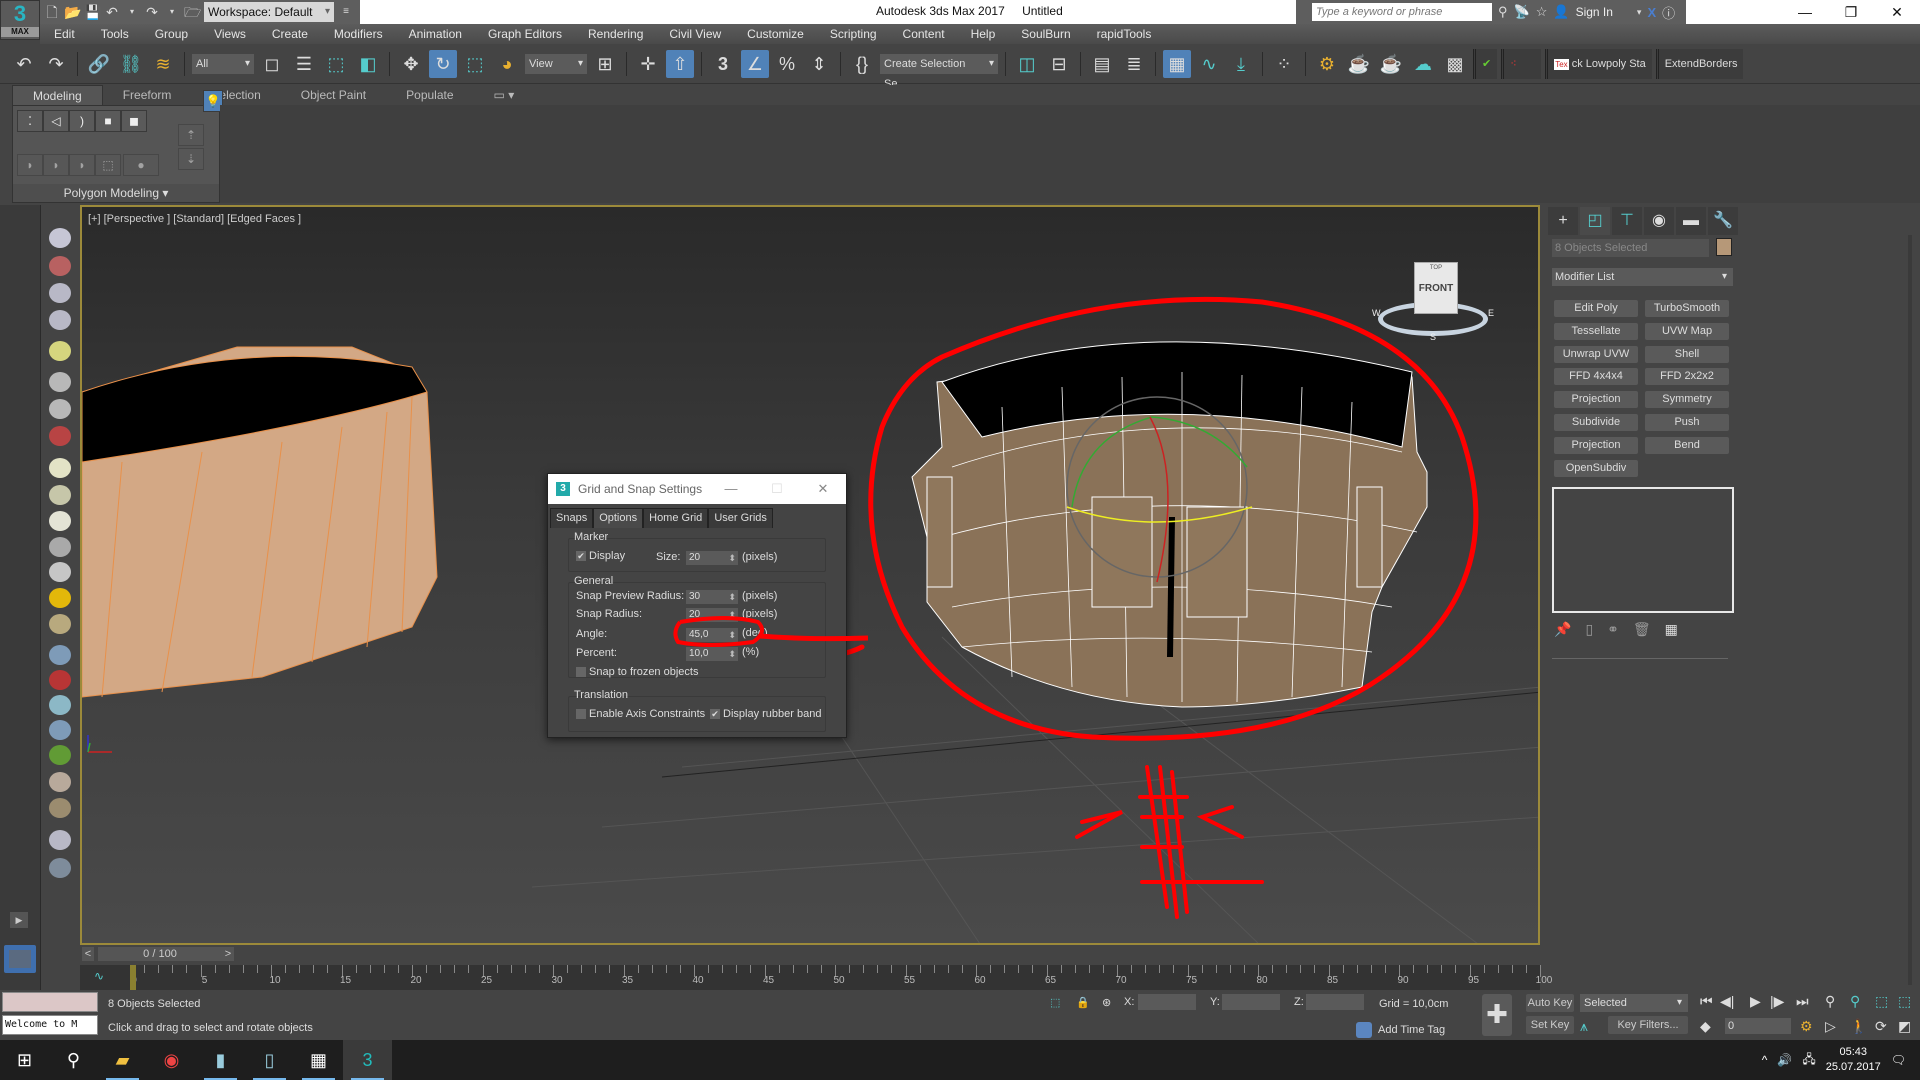  What do you see at coordinates (1705, 1026) in the screenshot?
I see `key-mode-toggle-icon: ◆` at bounding box center [1705, 1026].